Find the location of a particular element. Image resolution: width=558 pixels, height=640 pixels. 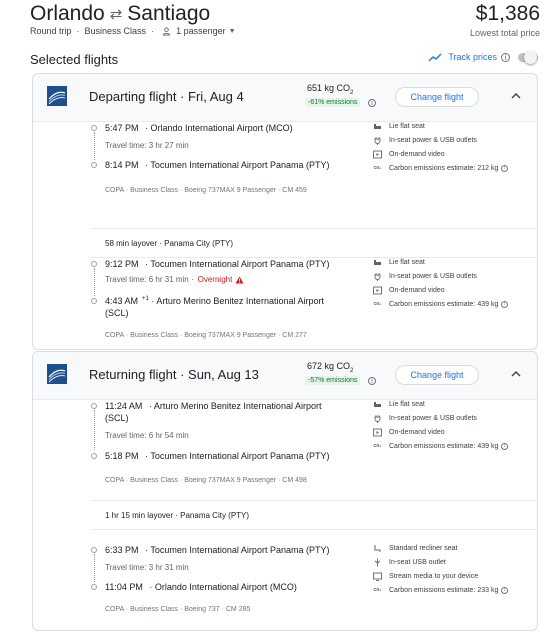

stream-media-icon is located at coordinates (377, 576).